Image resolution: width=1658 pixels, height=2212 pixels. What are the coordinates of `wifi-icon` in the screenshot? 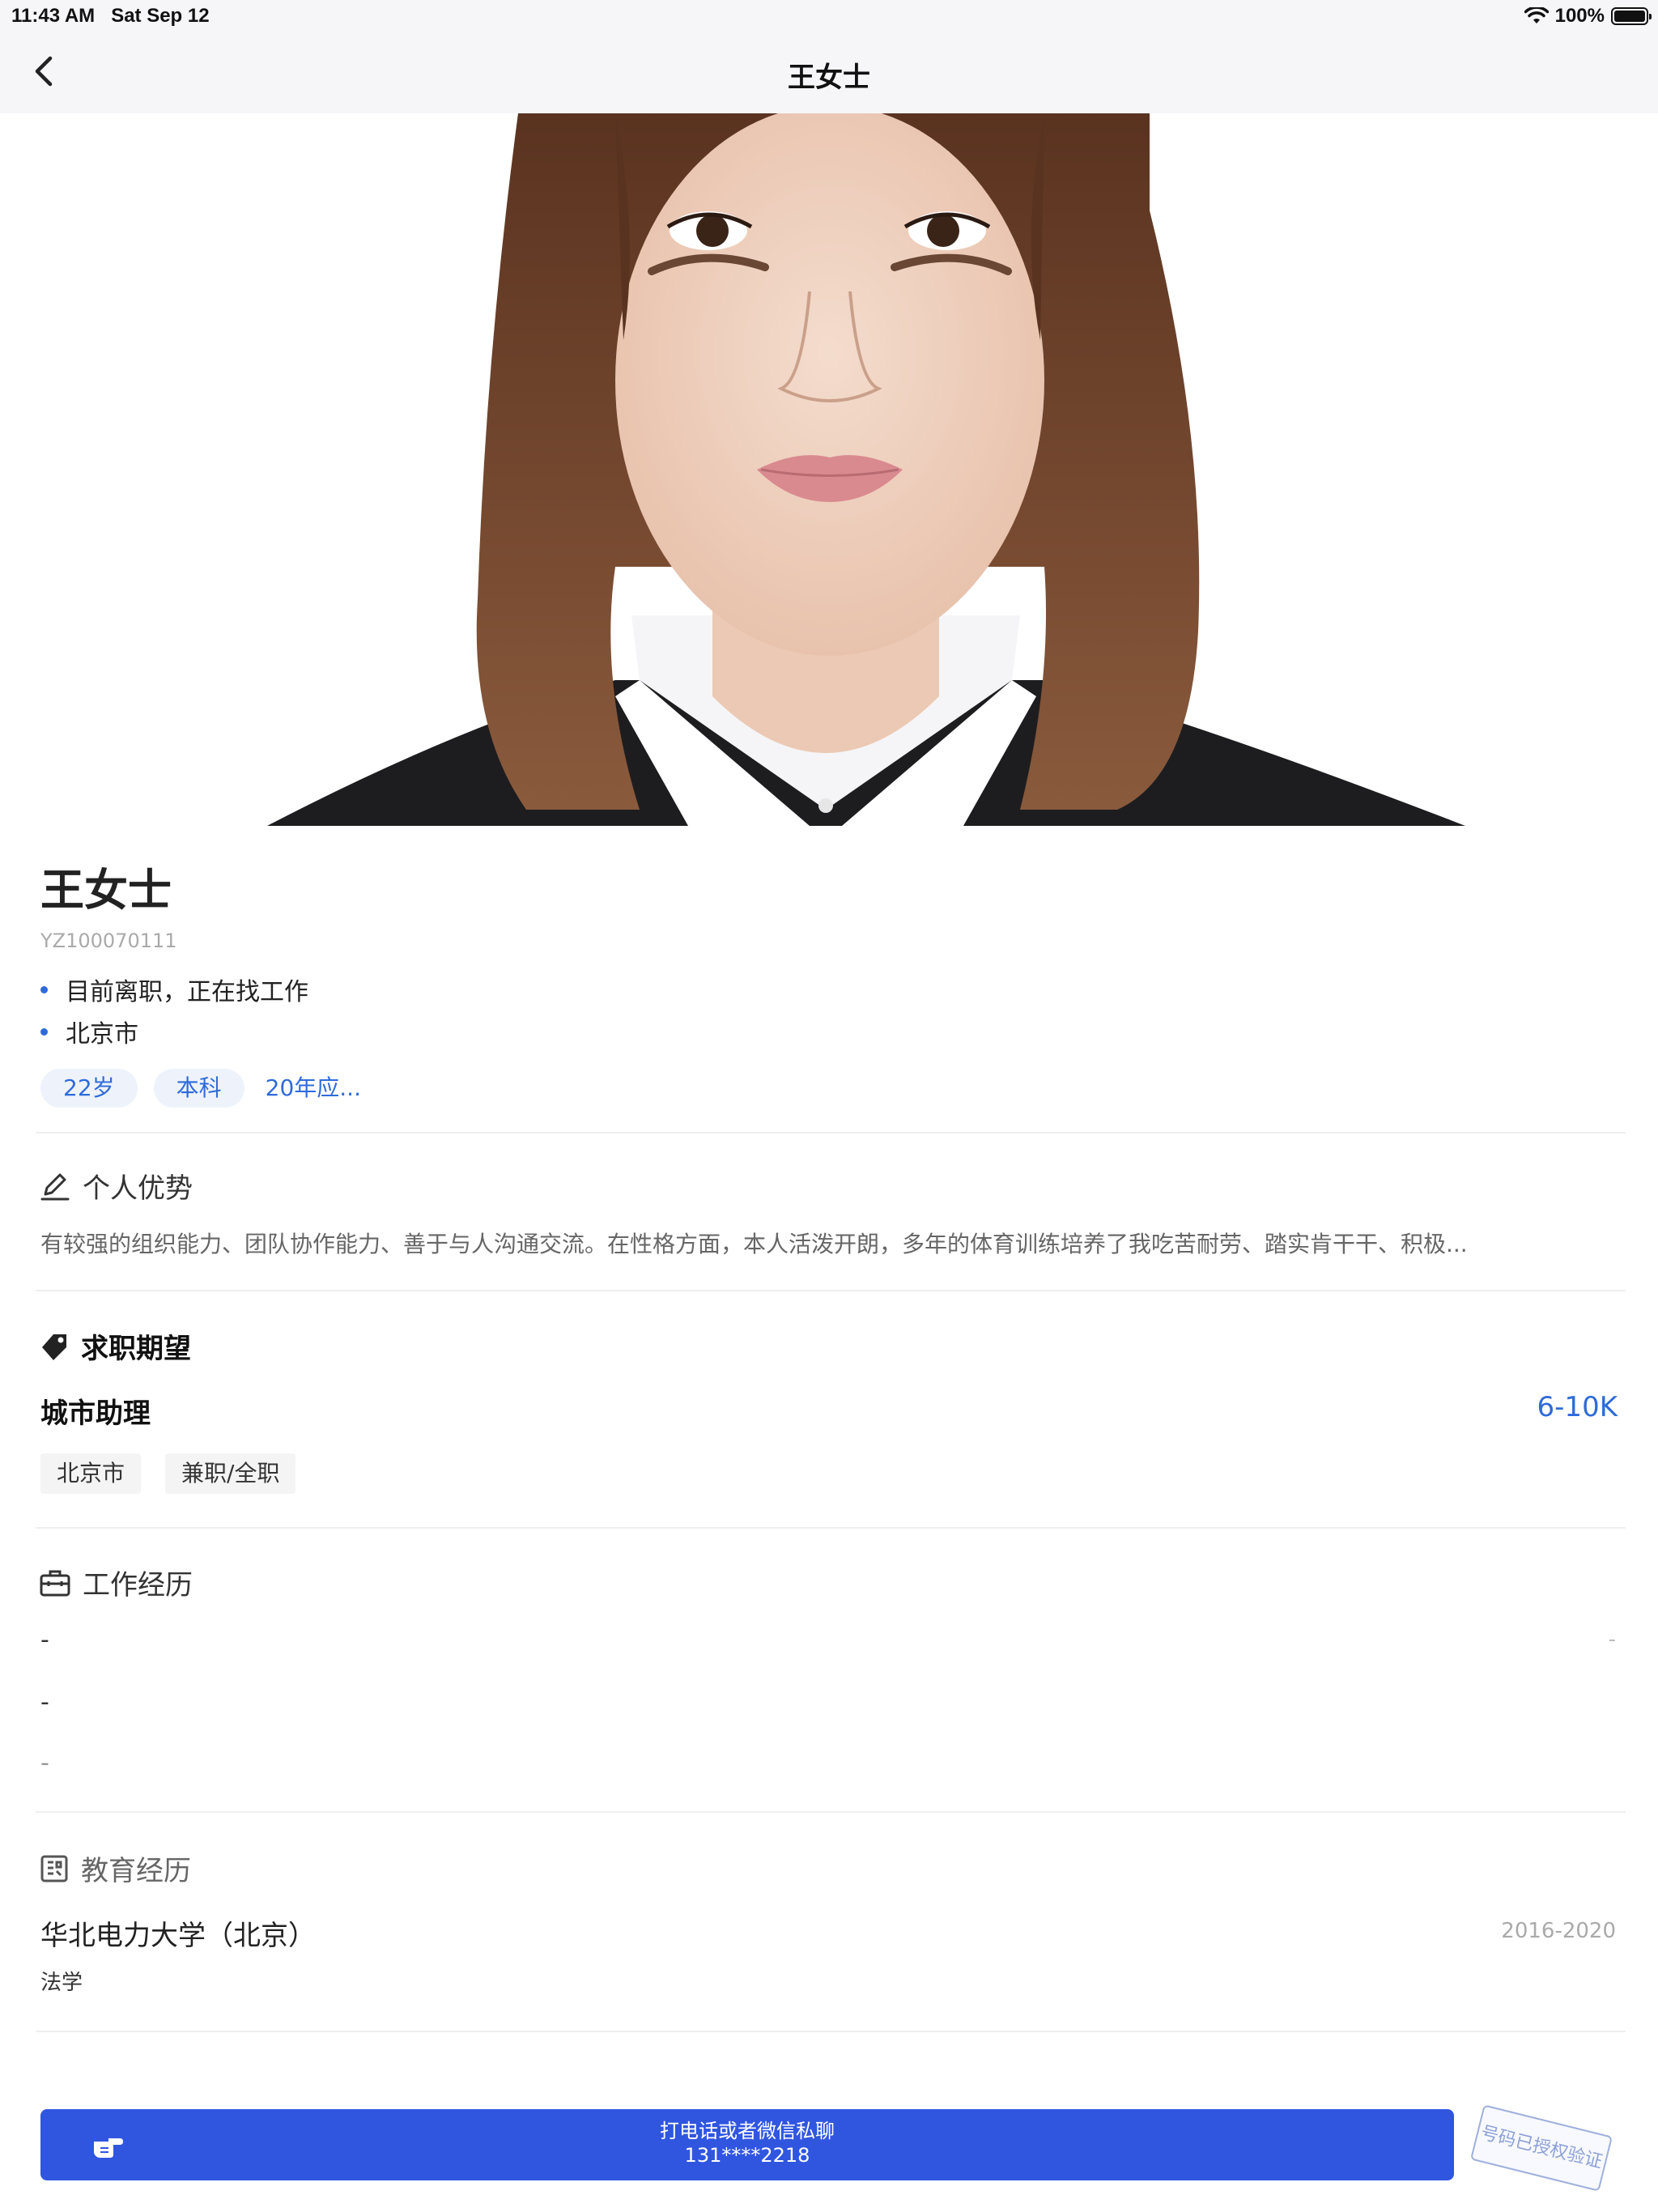 It's located at (1536, 15).